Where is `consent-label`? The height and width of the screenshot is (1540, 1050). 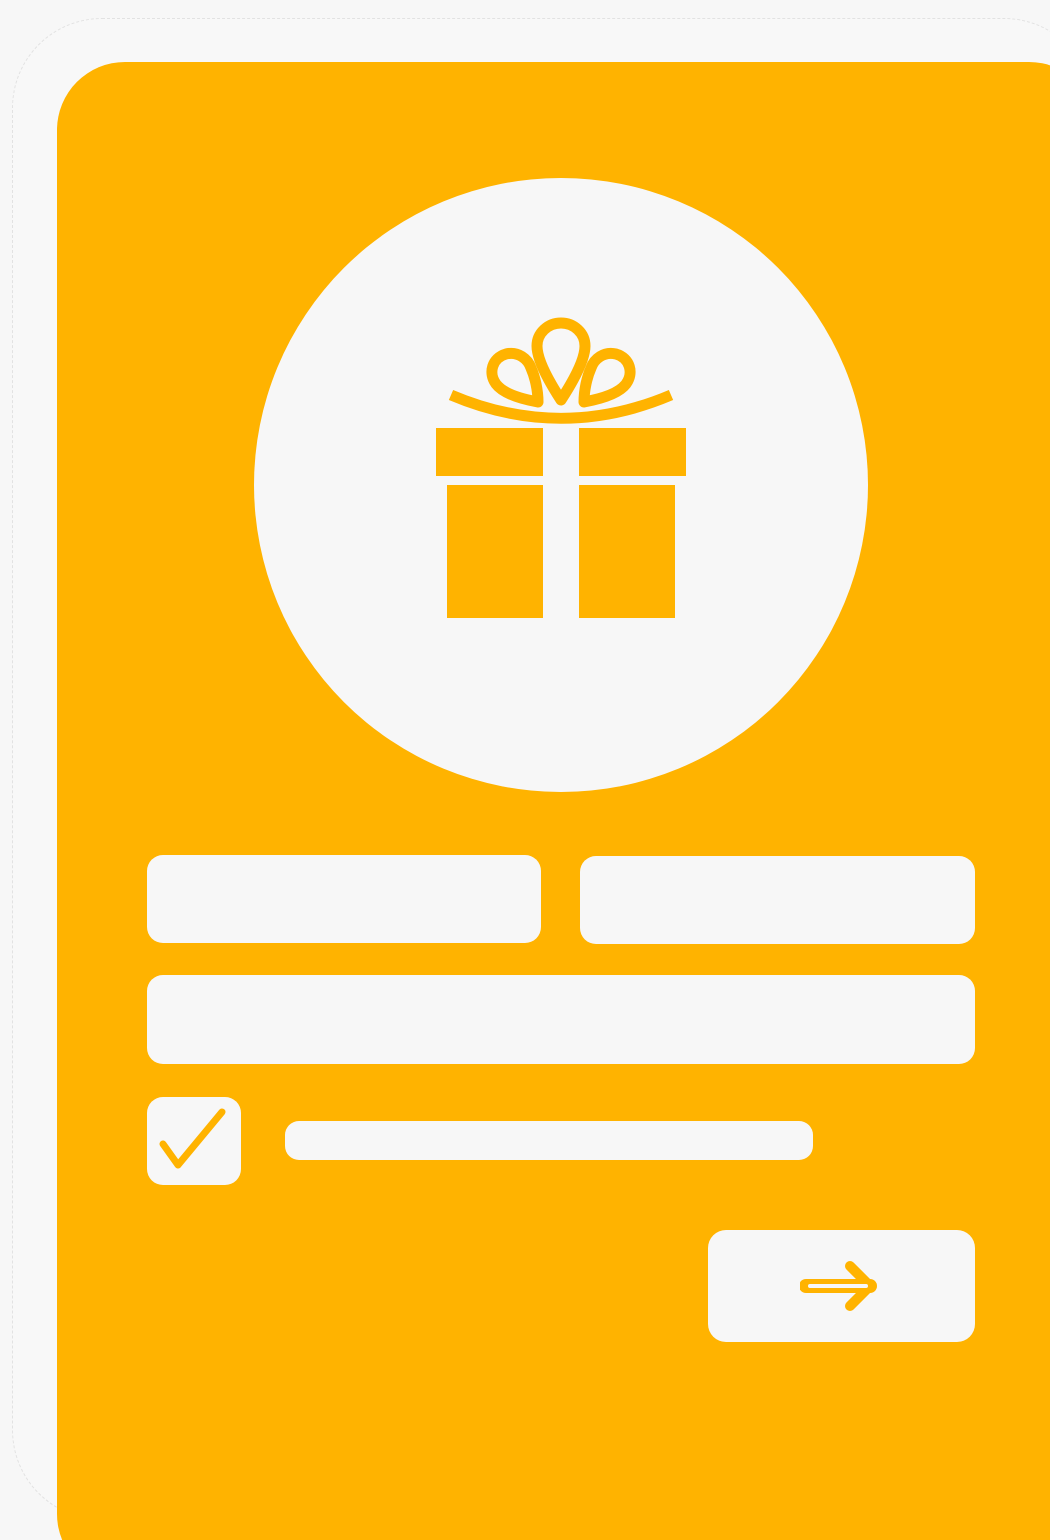
consent-label is located at coordinates (549, 1140).